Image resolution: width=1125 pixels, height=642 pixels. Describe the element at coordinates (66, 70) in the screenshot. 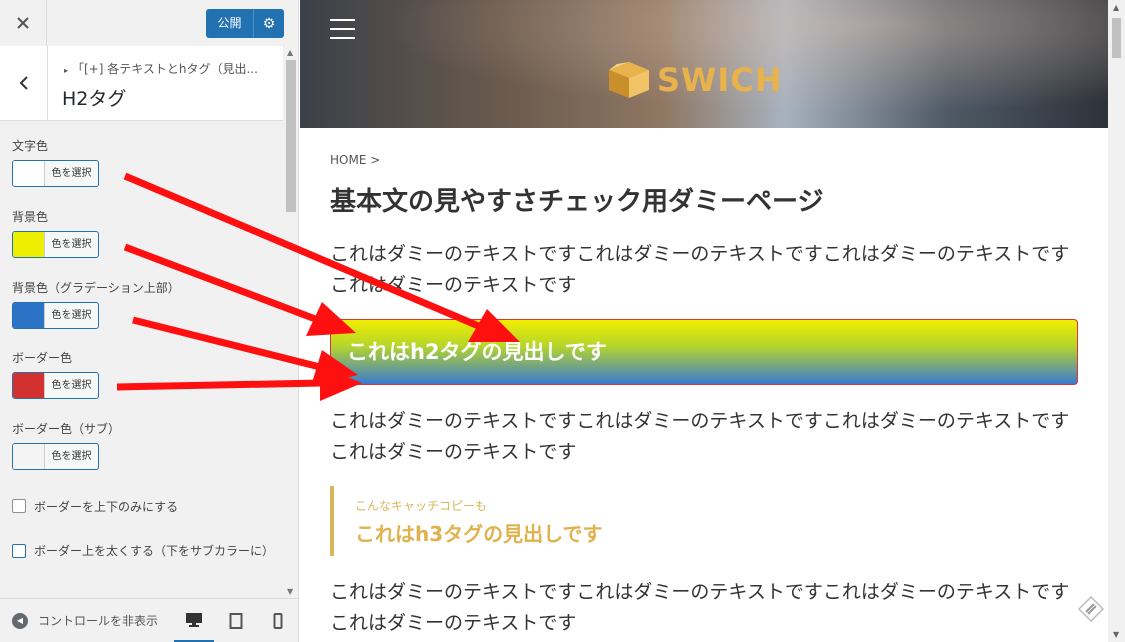

I see `caret-icon: ▸` at that location.